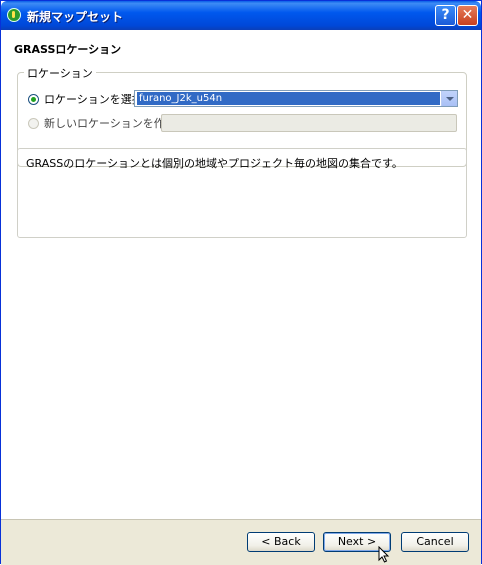 This screenshot has width=482, height=565. I want to click on title-bar: 新規マップセット ? ✕, so click(241, 15).